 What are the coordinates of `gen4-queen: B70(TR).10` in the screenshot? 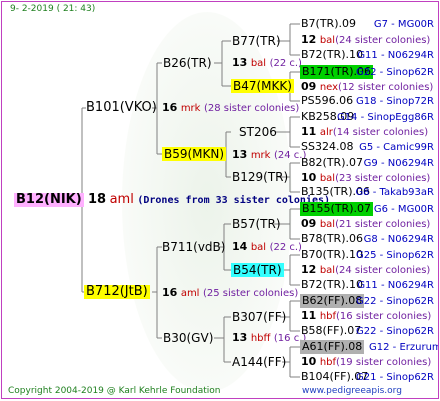 It's located at (332, 255).